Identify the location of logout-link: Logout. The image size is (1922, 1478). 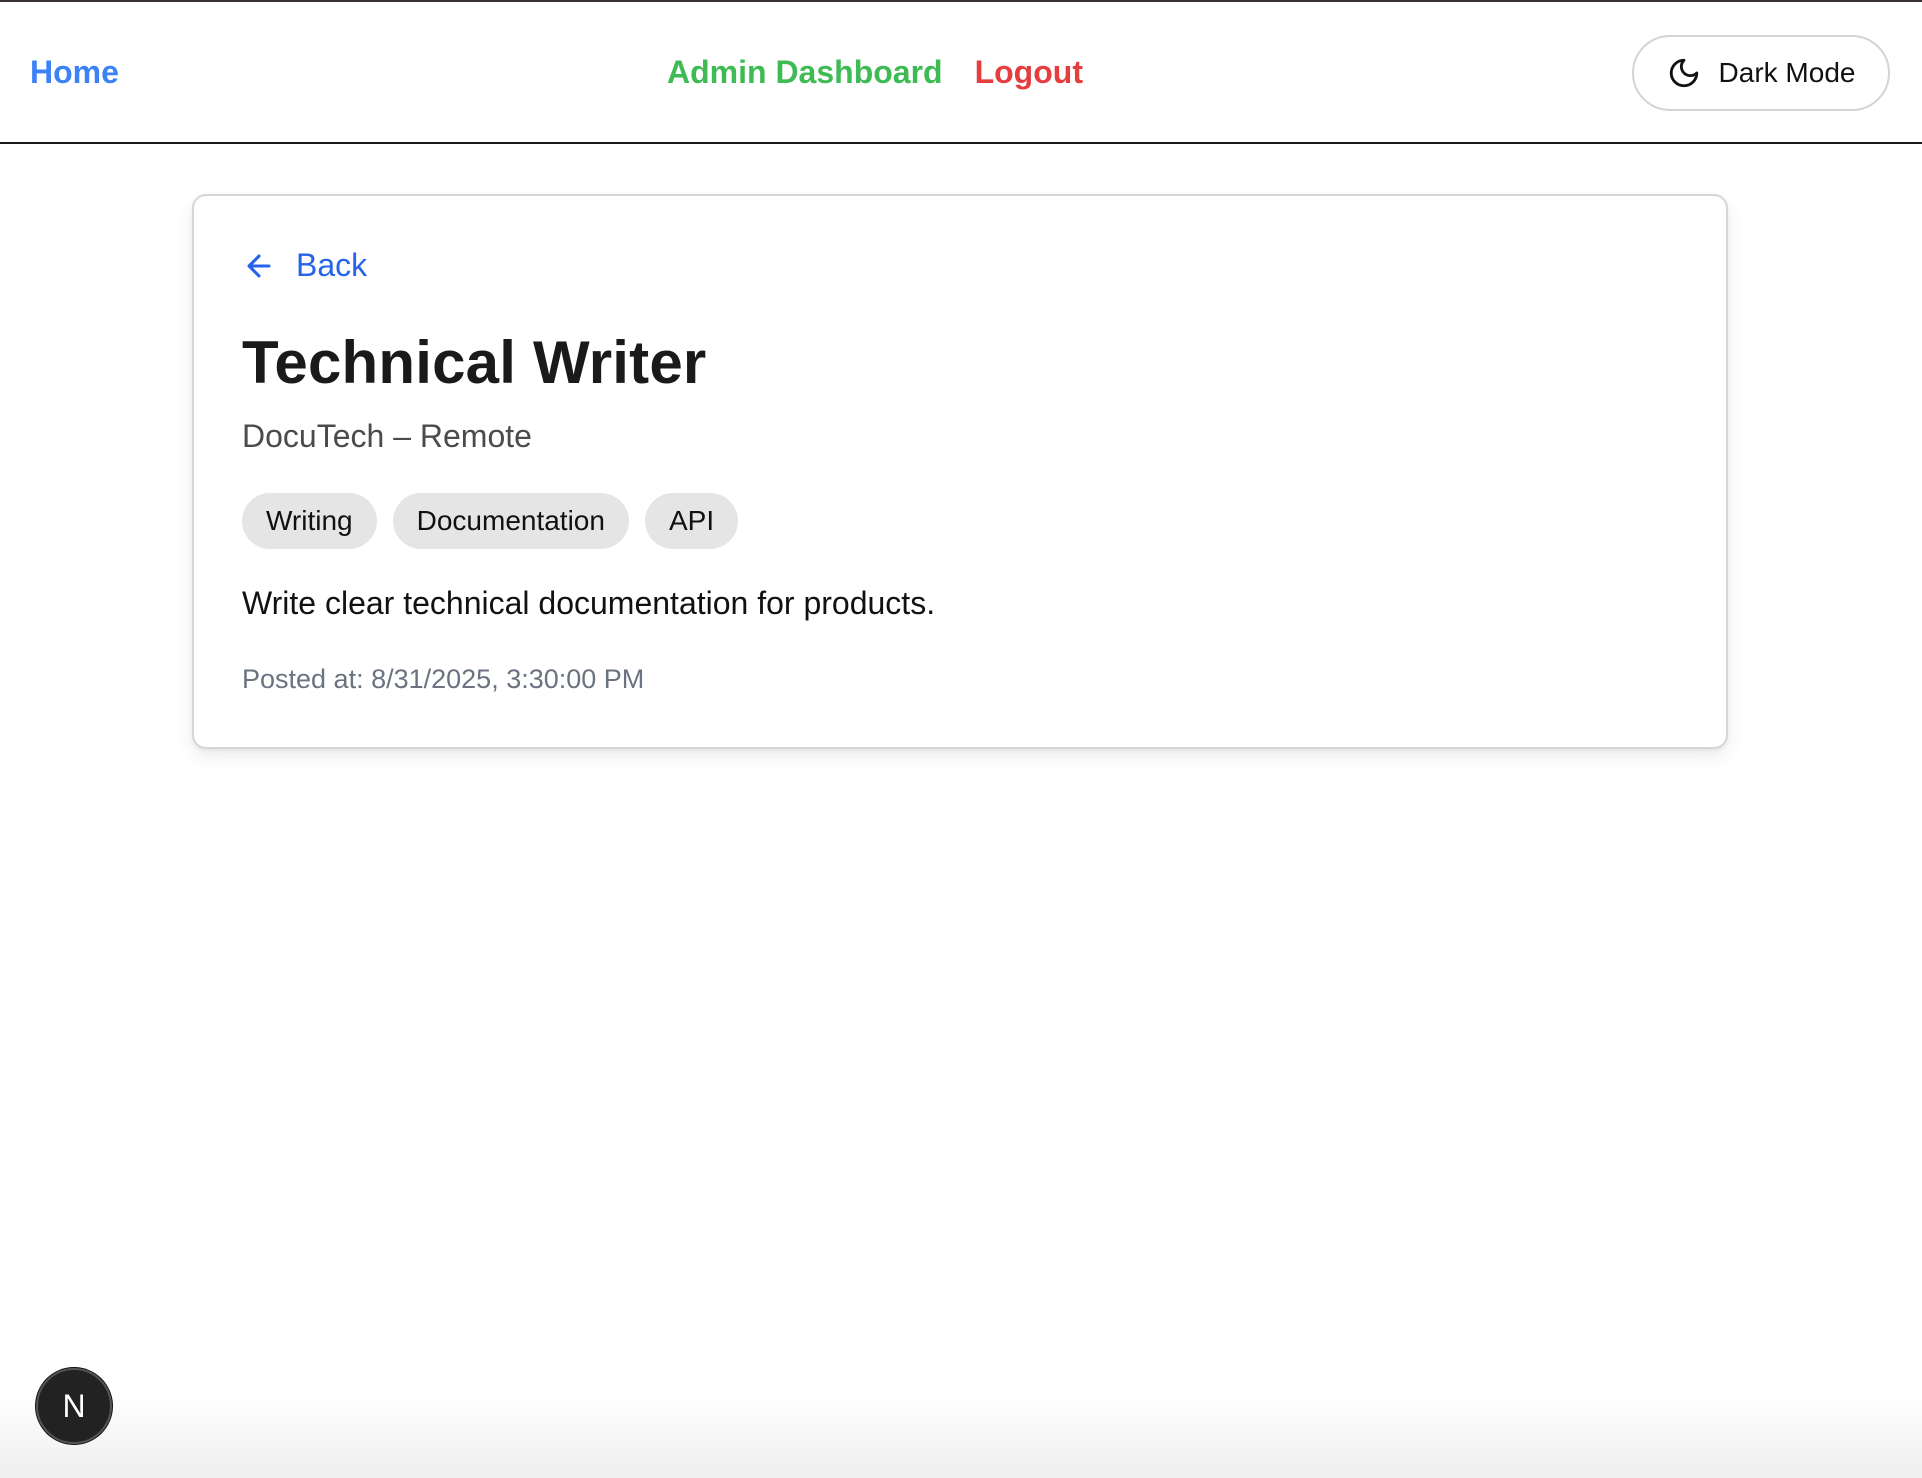
(1029, 72).